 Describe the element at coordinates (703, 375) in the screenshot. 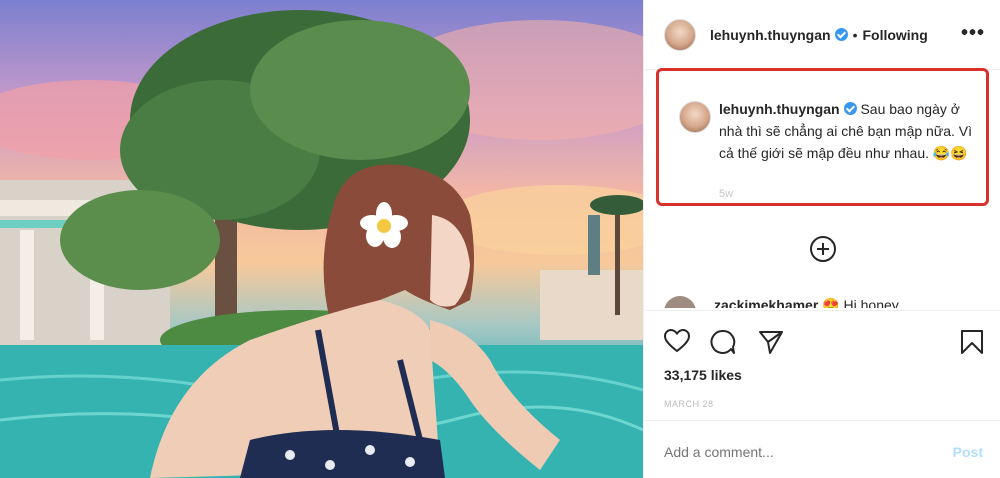

I see `likes-count: 33,175 likes` at that location.